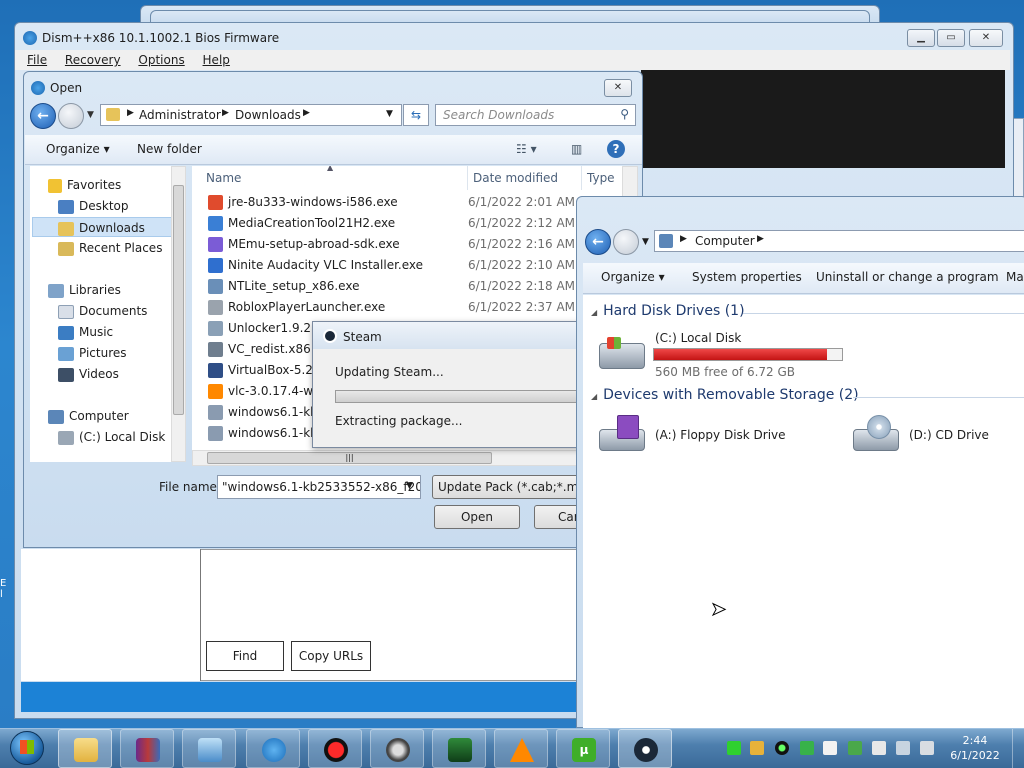 This screenshot has height=768, width=1024. Describe the element at coordinates (903, 748) in the screenshot. I see `tray-network-icon` at that location.